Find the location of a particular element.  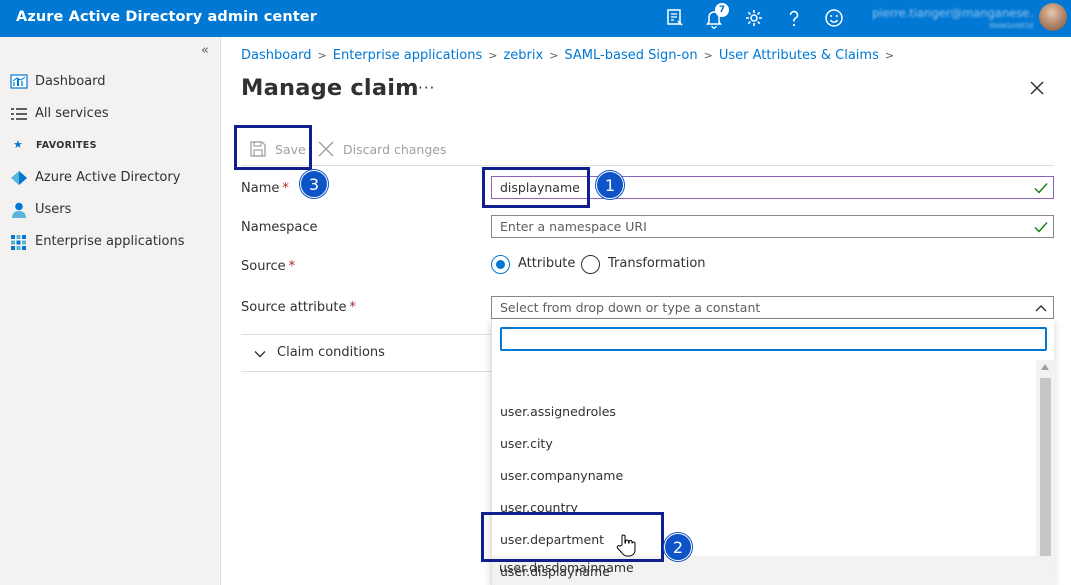

dropdown-option: user.city is located at coordinates (764, 444).